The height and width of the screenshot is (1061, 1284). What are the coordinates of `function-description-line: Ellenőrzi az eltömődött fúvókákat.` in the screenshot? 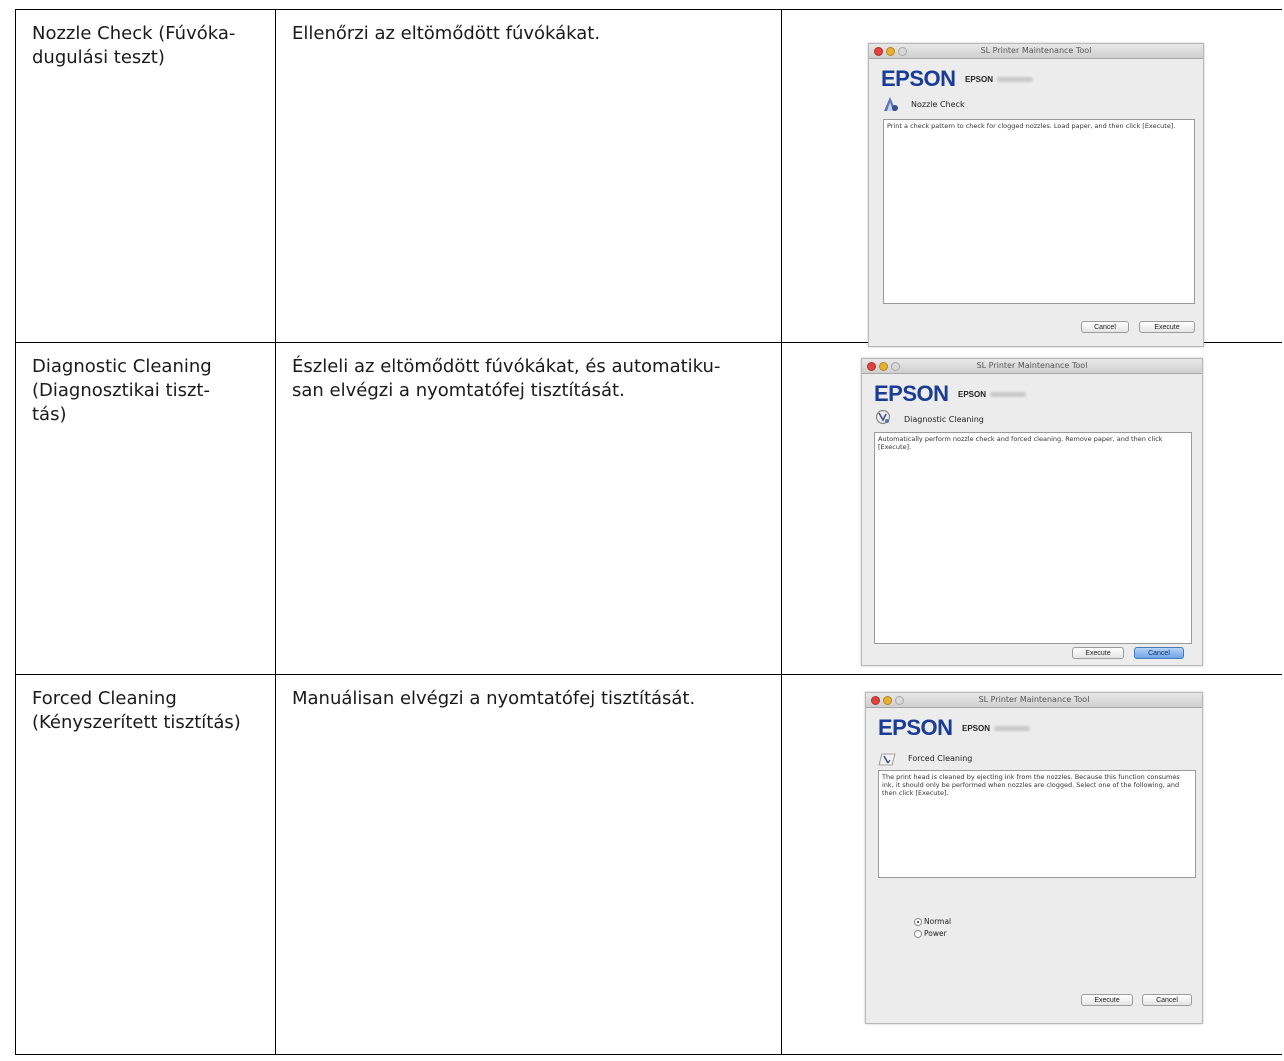 It's located at (446, 33).